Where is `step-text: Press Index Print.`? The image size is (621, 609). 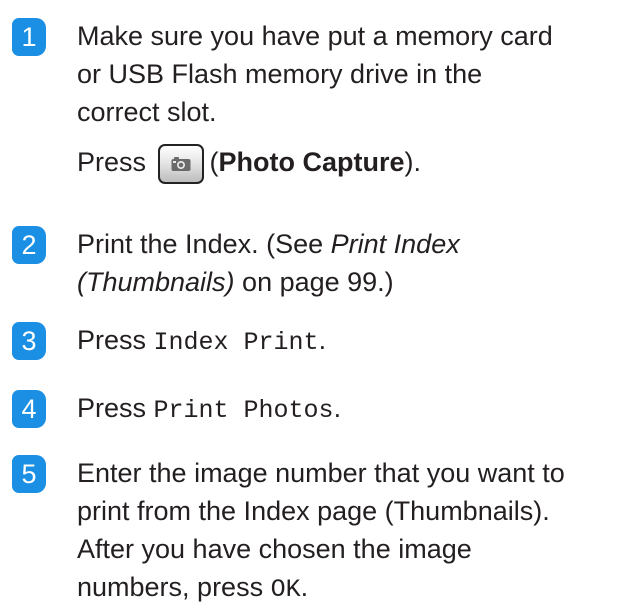
step-text: Press Index Print. is located at coordinates (347, 341).